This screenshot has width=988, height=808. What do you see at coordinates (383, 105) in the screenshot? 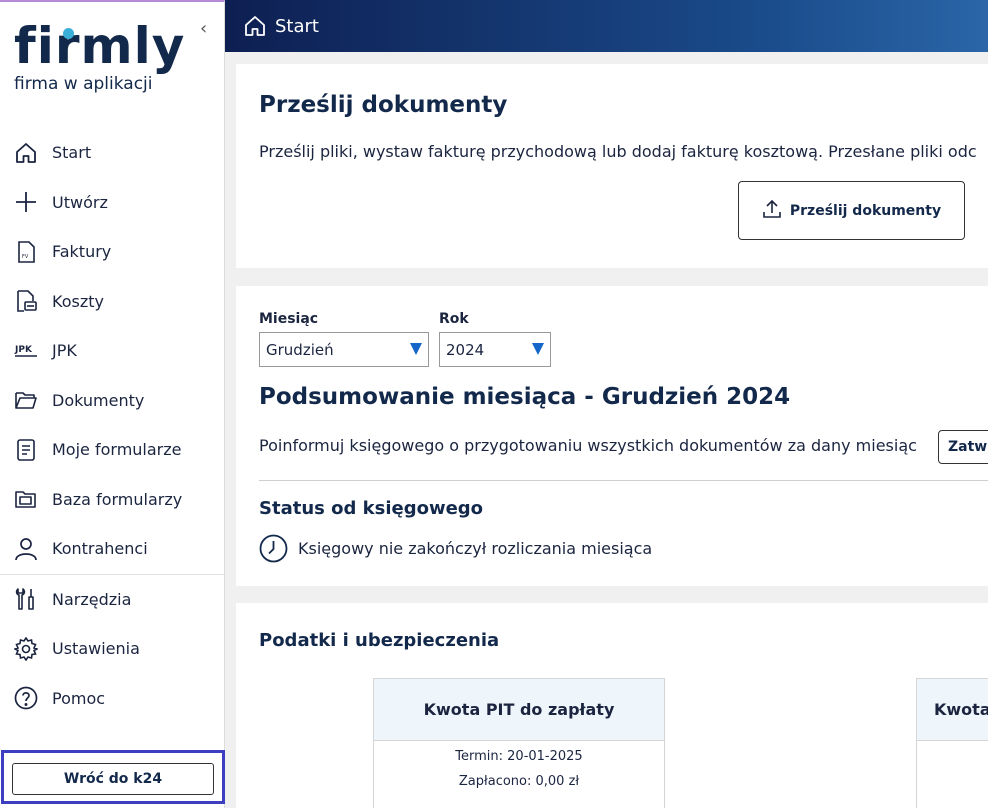
I see `upload-title: Prześlij dokumenty` at bounding box center [383, 105].